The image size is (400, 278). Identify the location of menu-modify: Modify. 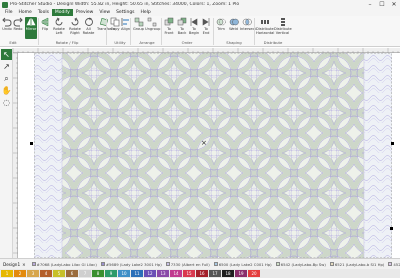
(62, 12).